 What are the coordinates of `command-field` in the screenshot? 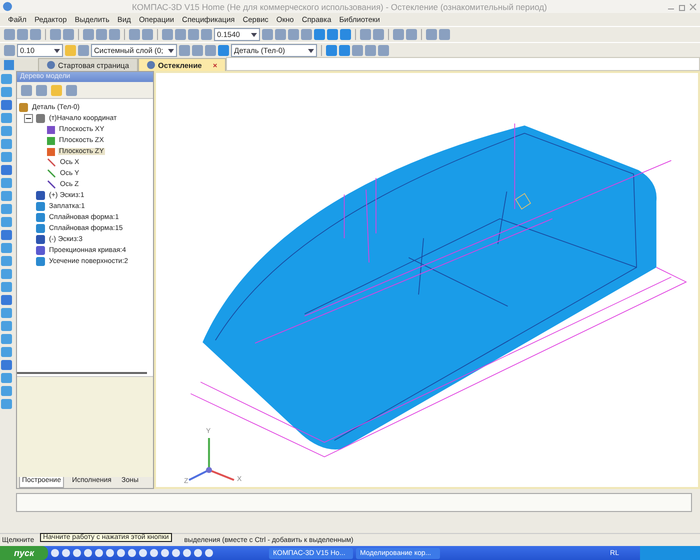 It's located at (354, 502).